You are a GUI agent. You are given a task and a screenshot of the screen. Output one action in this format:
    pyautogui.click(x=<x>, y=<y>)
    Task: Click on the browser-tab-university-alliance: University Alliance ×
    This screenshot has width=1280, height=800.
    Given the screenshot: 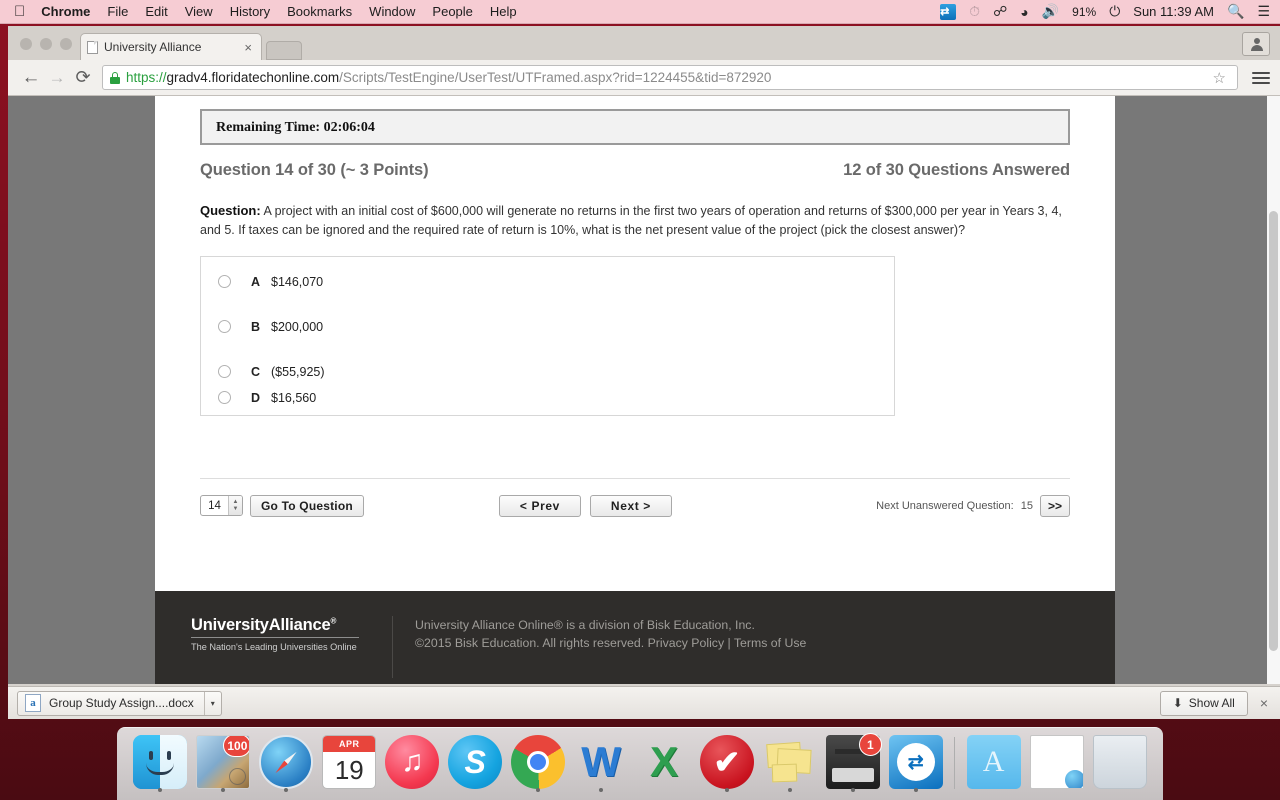 What is the action you would take?
    pyautogui.click(x=171, y=46)
    